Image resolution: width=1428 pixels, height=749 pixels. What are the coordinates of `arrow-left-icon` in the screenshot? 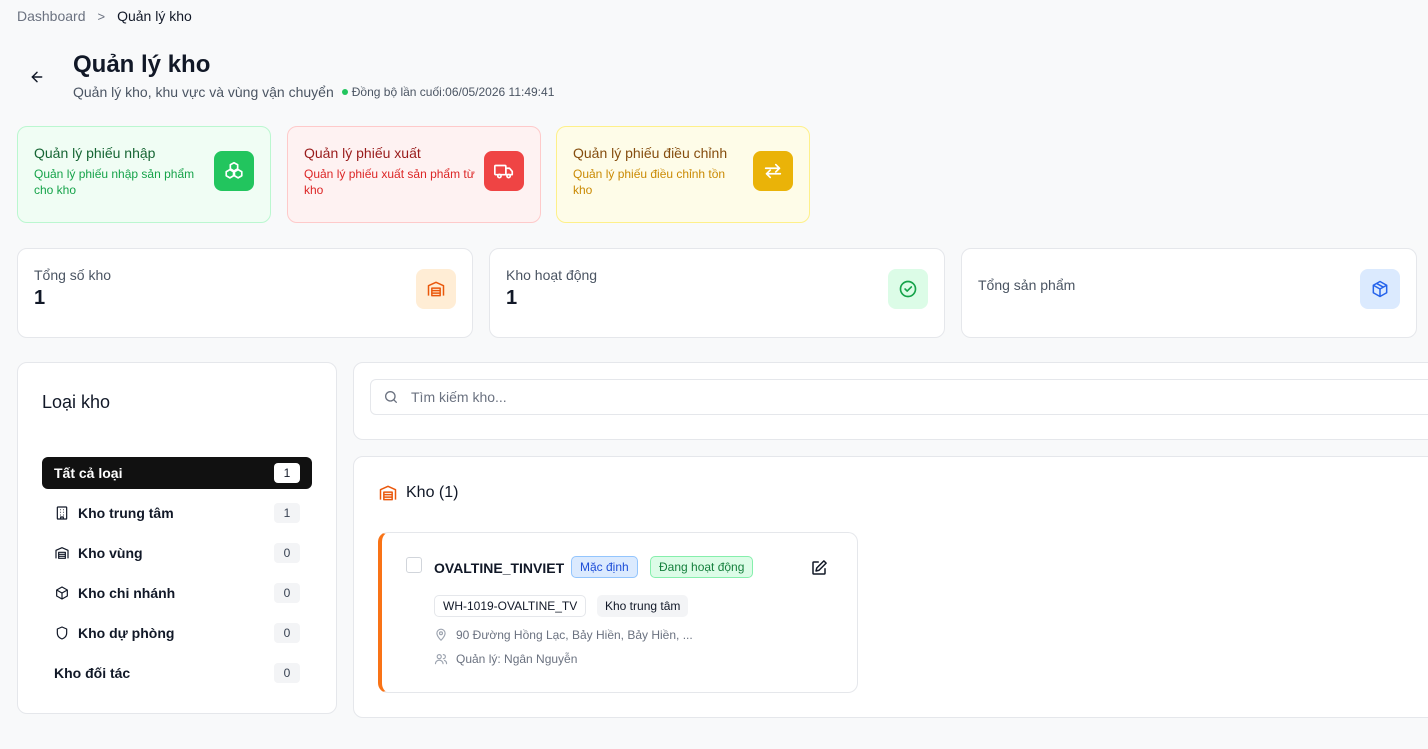 It's located at (37, 77).